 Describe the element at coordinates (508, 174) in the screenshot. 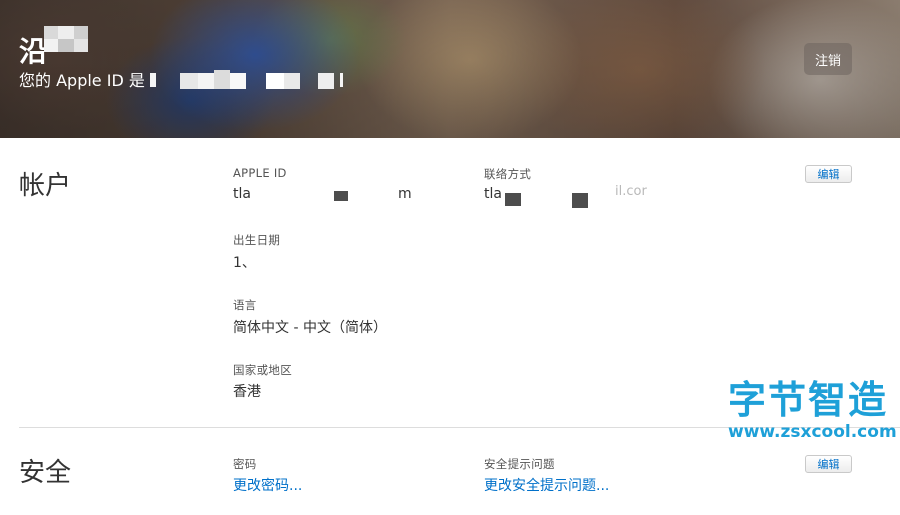

I see `contact-label: 联络方式` at that location.